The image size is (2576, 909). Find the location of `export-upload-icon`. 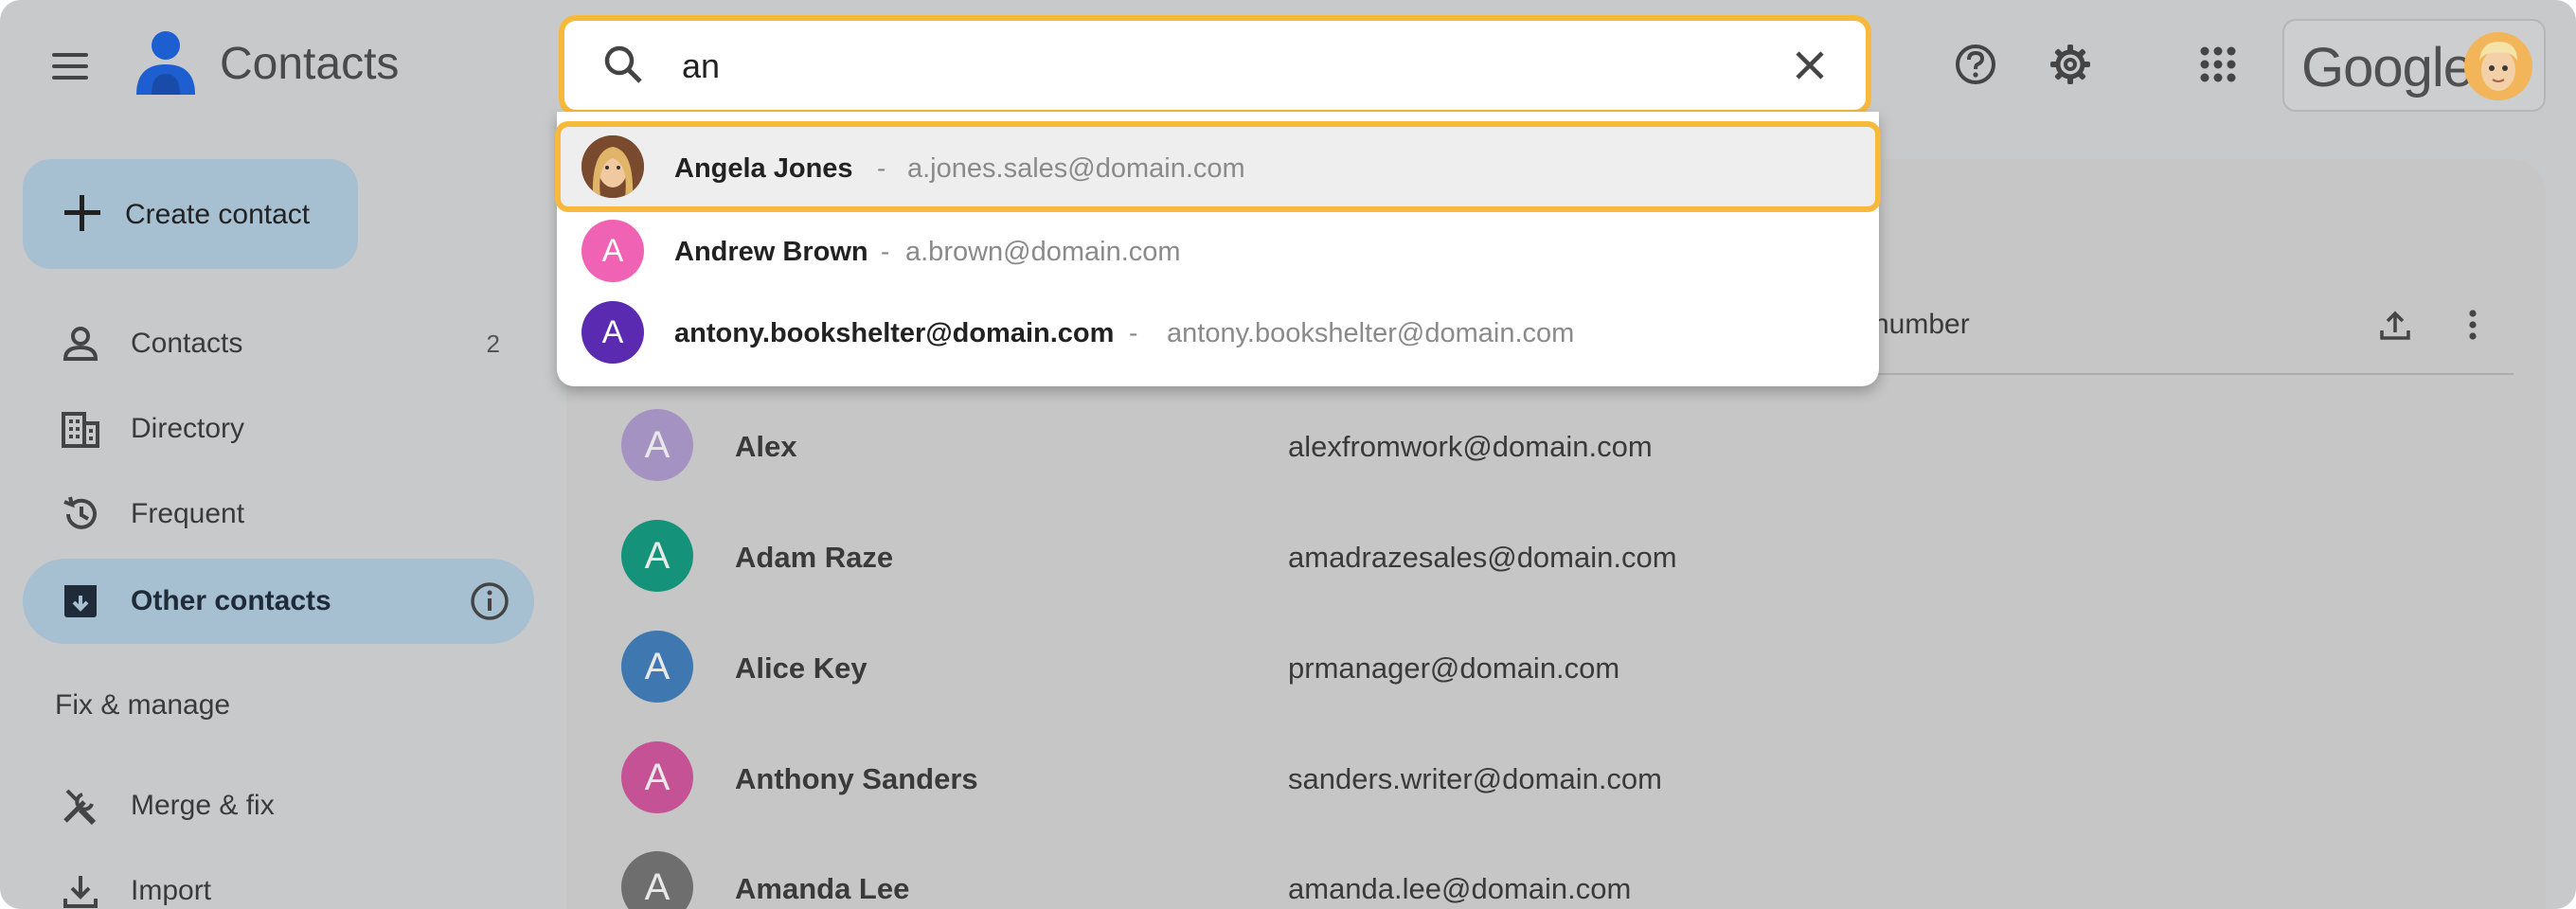

export-upload-icon is located at coordinates (2395, 324).